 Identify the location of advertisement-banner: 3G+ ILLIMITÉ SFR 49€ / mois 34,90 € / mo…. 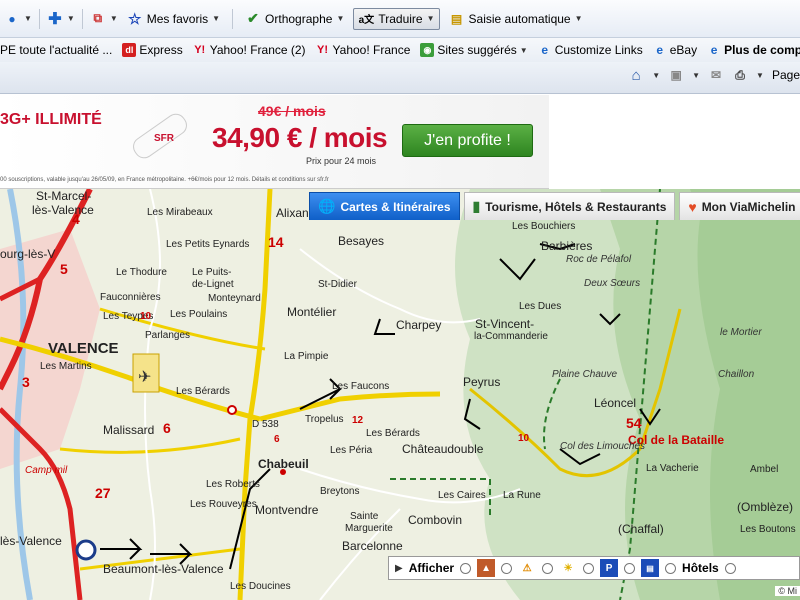
(274, 142).